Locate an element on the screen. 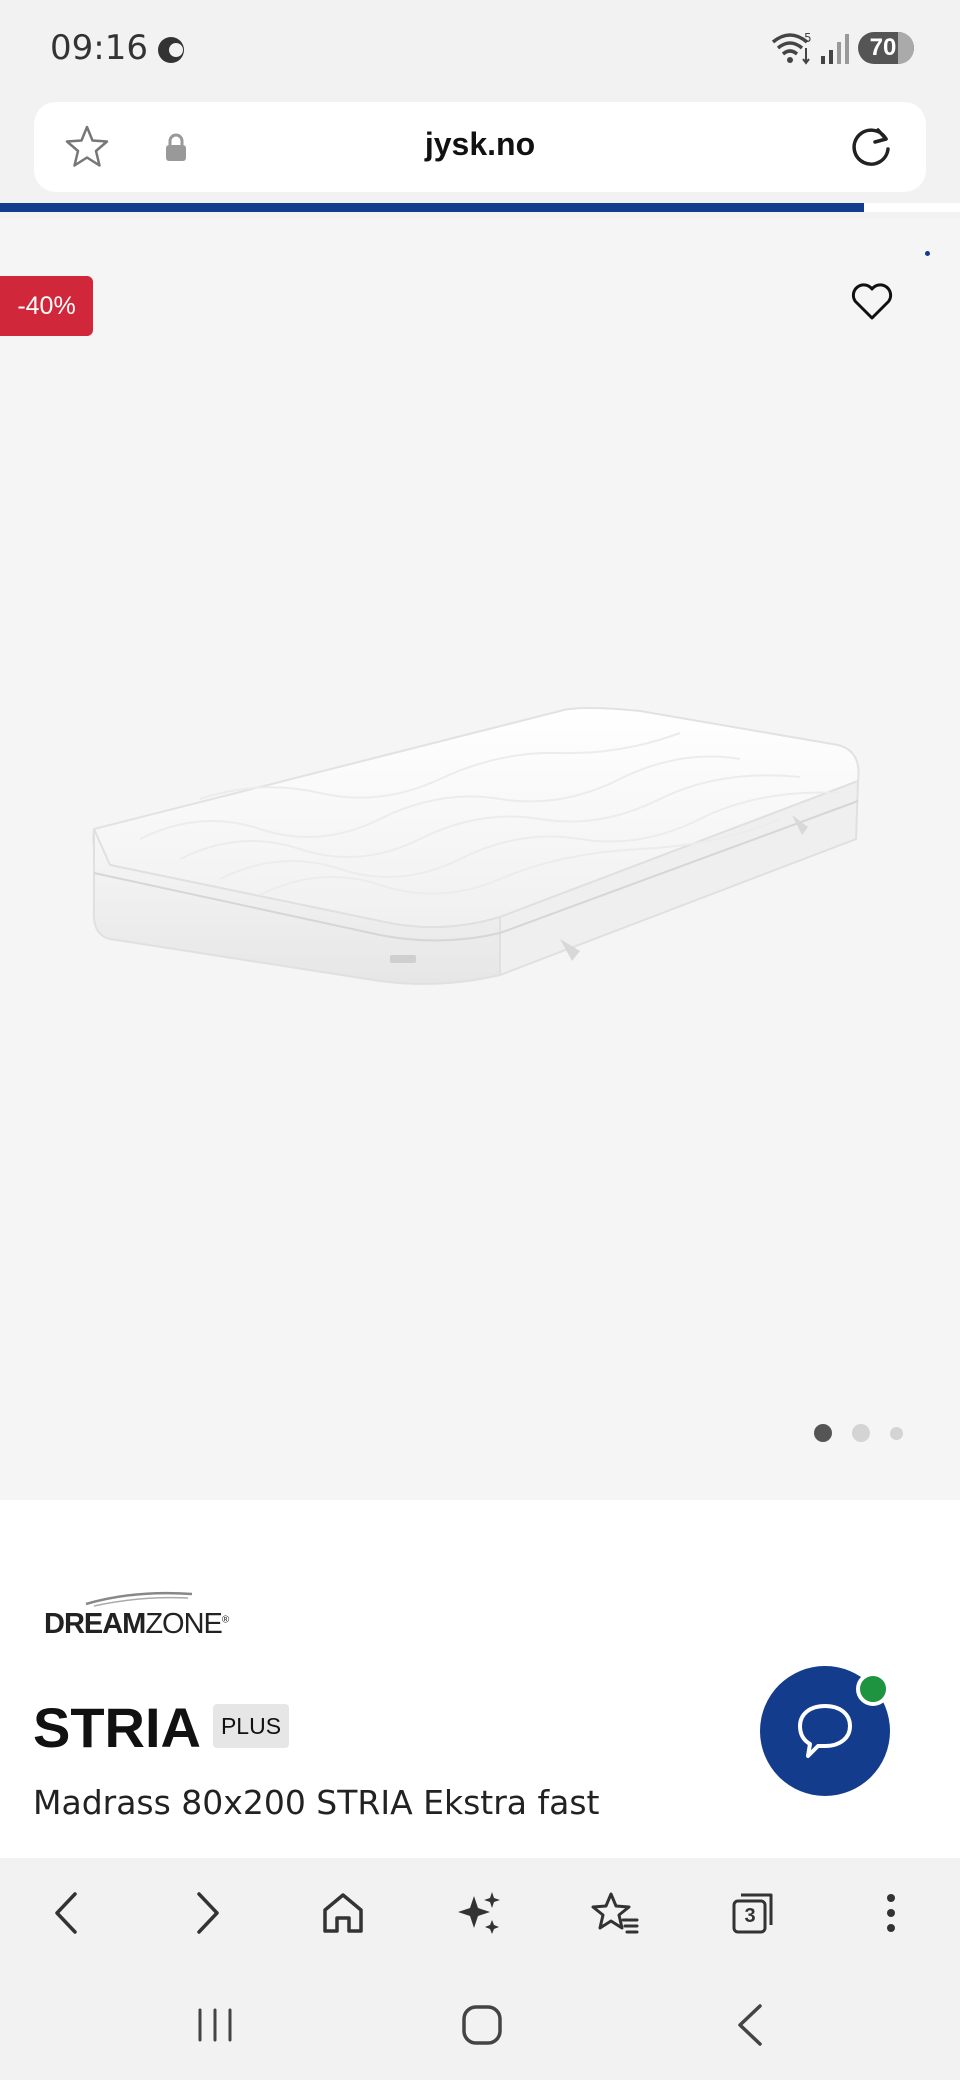 The width and height of the screenshot is (960, 2080). wifi-label: 5 is located at coordinates (808, 38).